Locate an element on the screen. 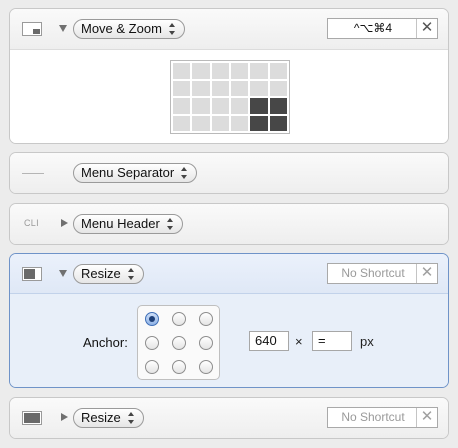 This screenshot has height=448, width=458. anchor-radio-group is located at coordinates (178, 342).